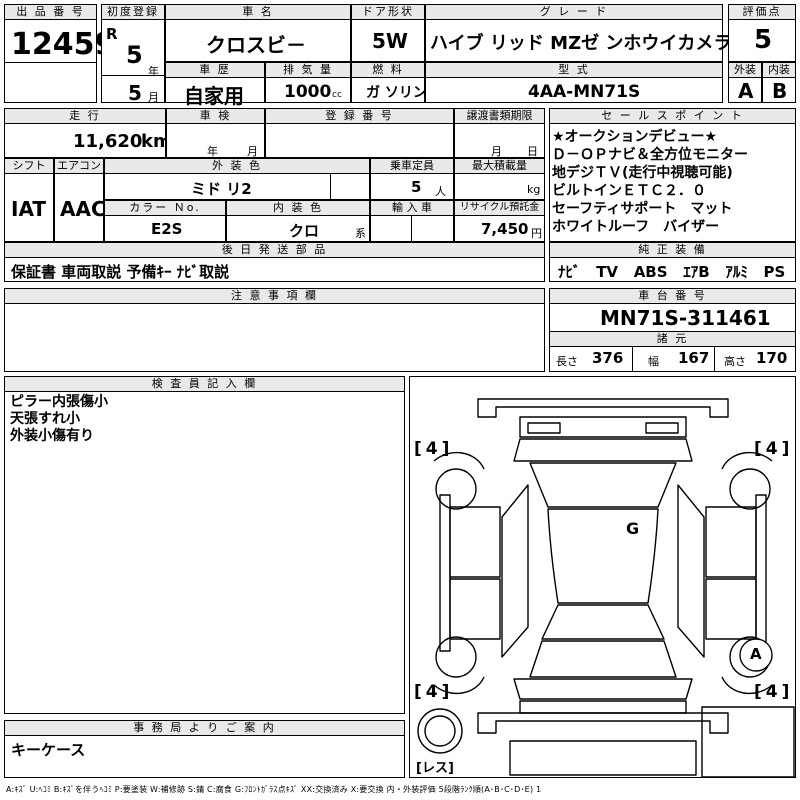 Image resolution: width=800 pixels, height=800 pixels. I want to click on equipment-item: TV, so click(607, 272).